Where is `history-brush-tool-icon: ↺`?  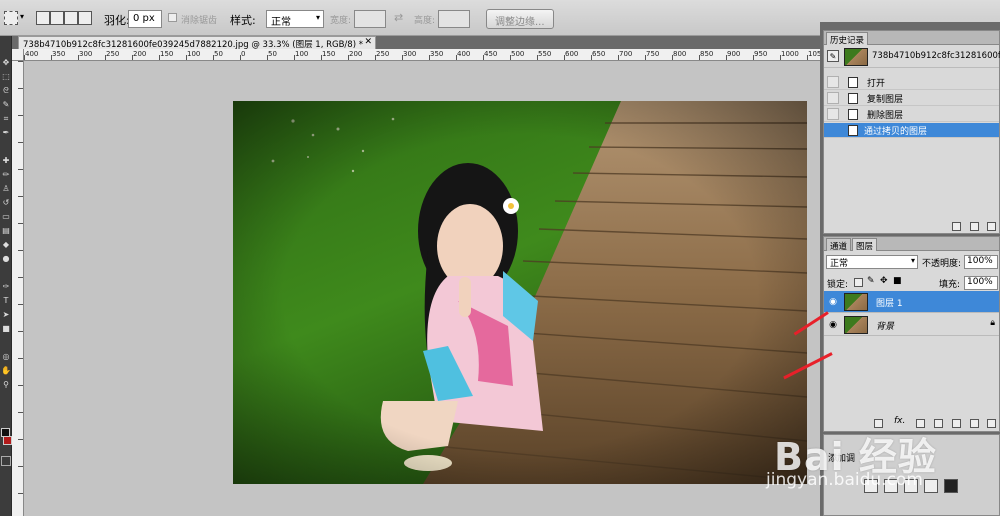
history-brush-tool-icon: ↺ is located at coordinates (6, 203).